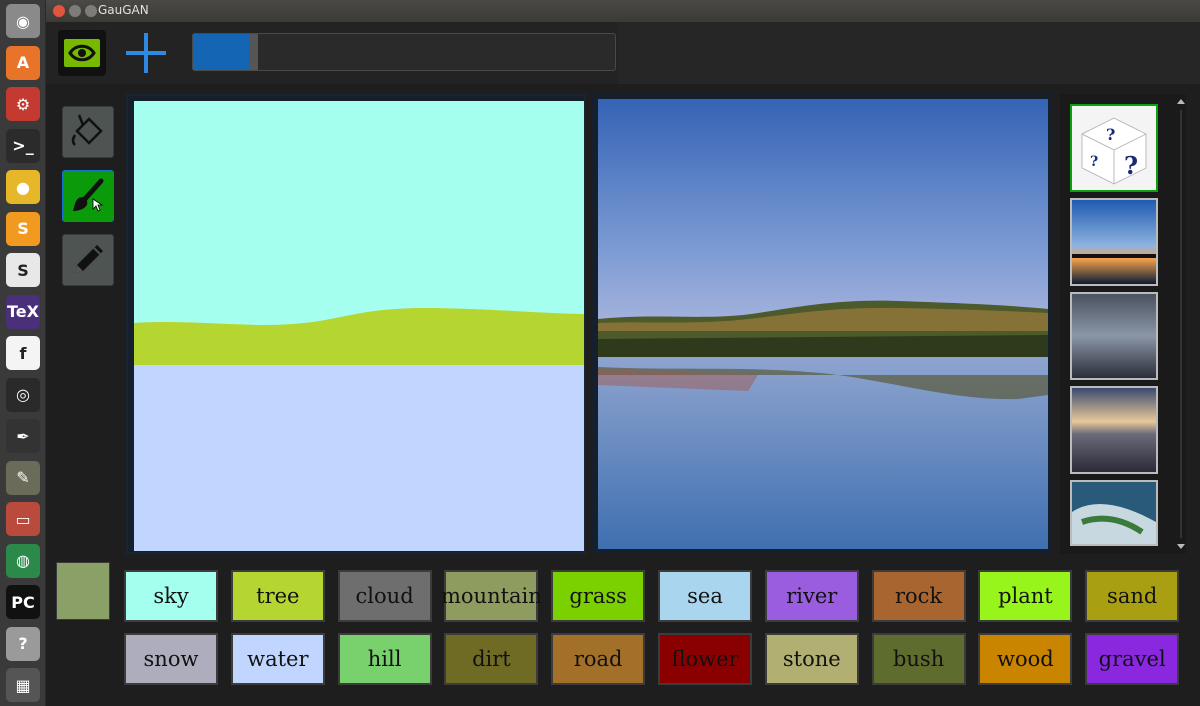 This screenshot has height=706, width=1200. I want to click on chrome-icon: ●, so click(23, 187).